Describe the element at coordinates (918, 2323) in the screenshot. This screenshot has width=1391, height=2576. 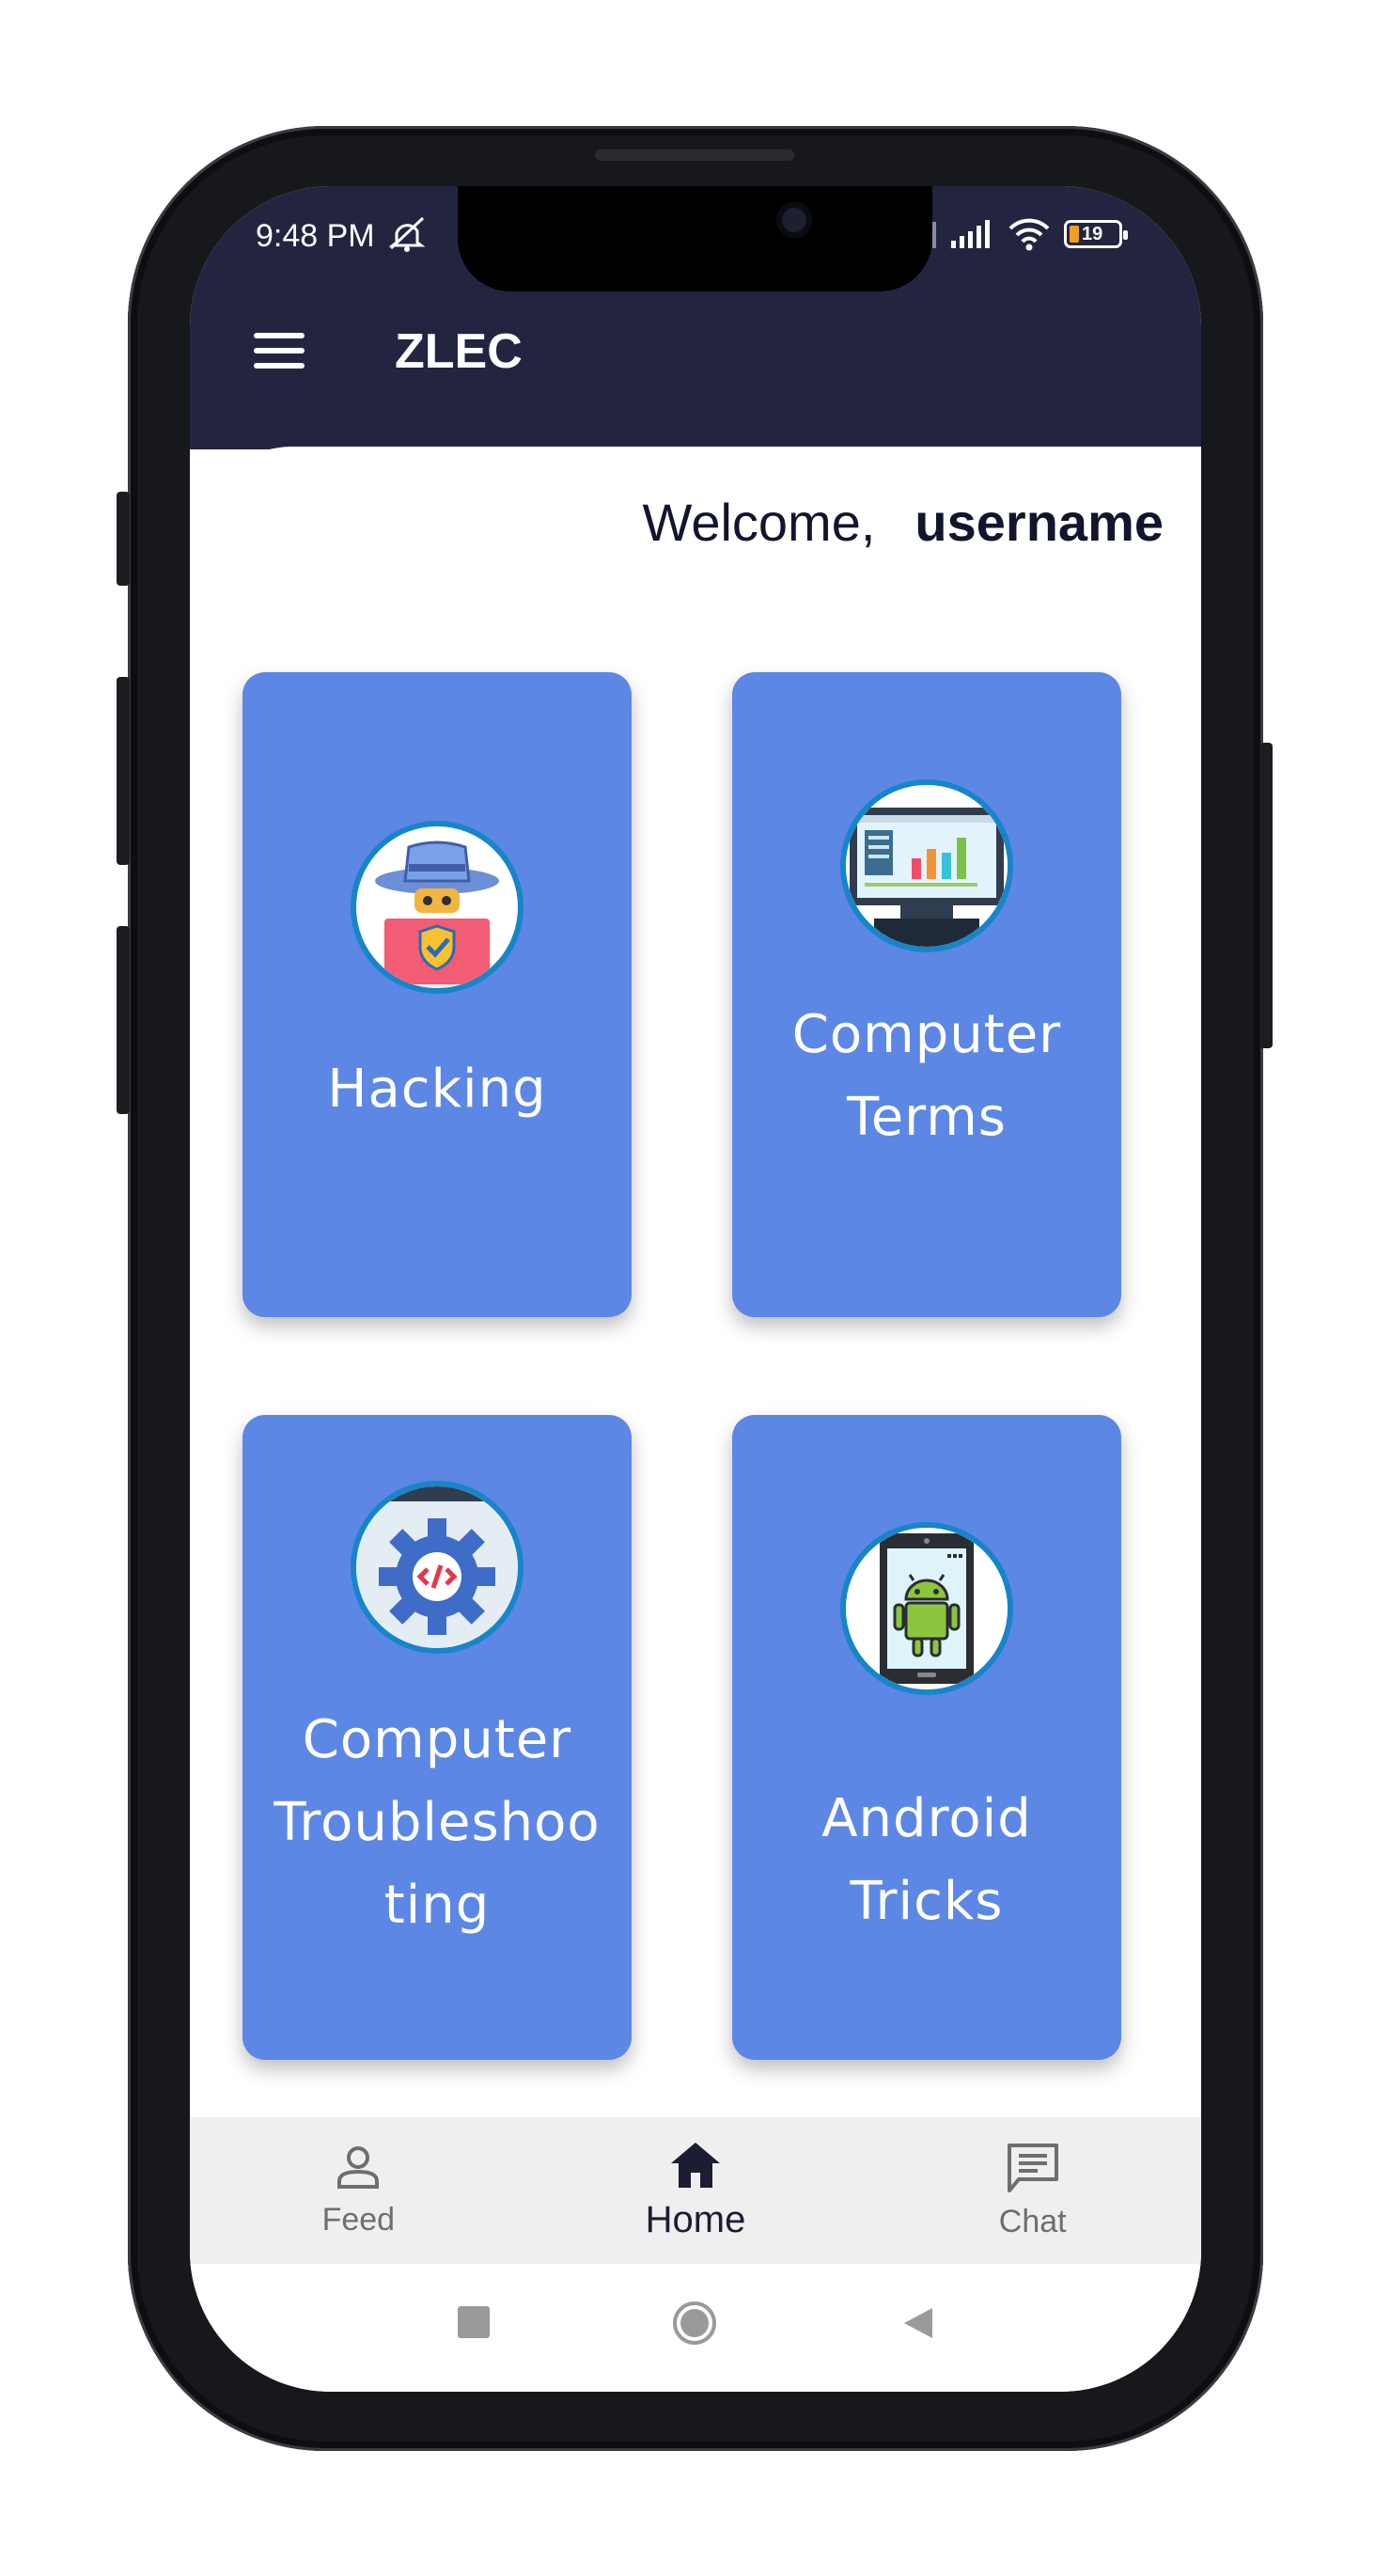
I see `back-button` at that location.